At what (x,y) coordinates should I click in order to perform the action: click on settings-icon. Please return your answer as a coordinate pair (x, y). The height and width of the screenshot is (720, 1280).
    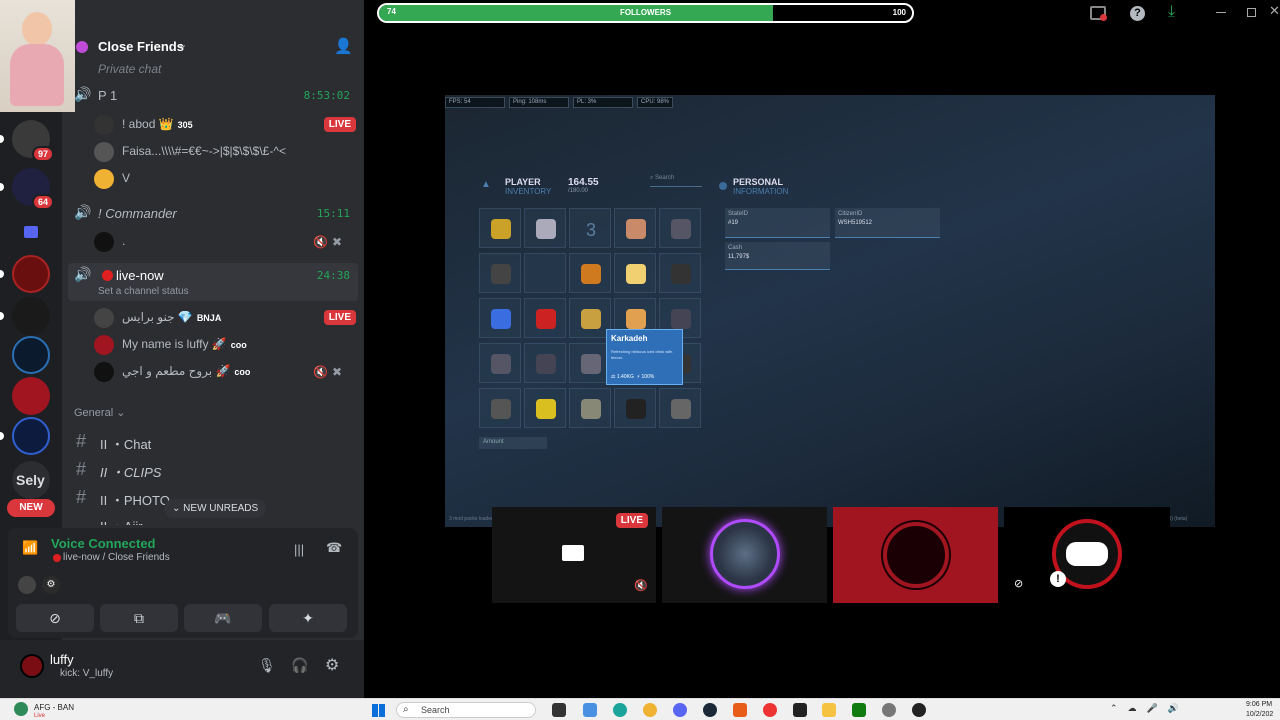
    Looking at the image, I should click on (889, 710).